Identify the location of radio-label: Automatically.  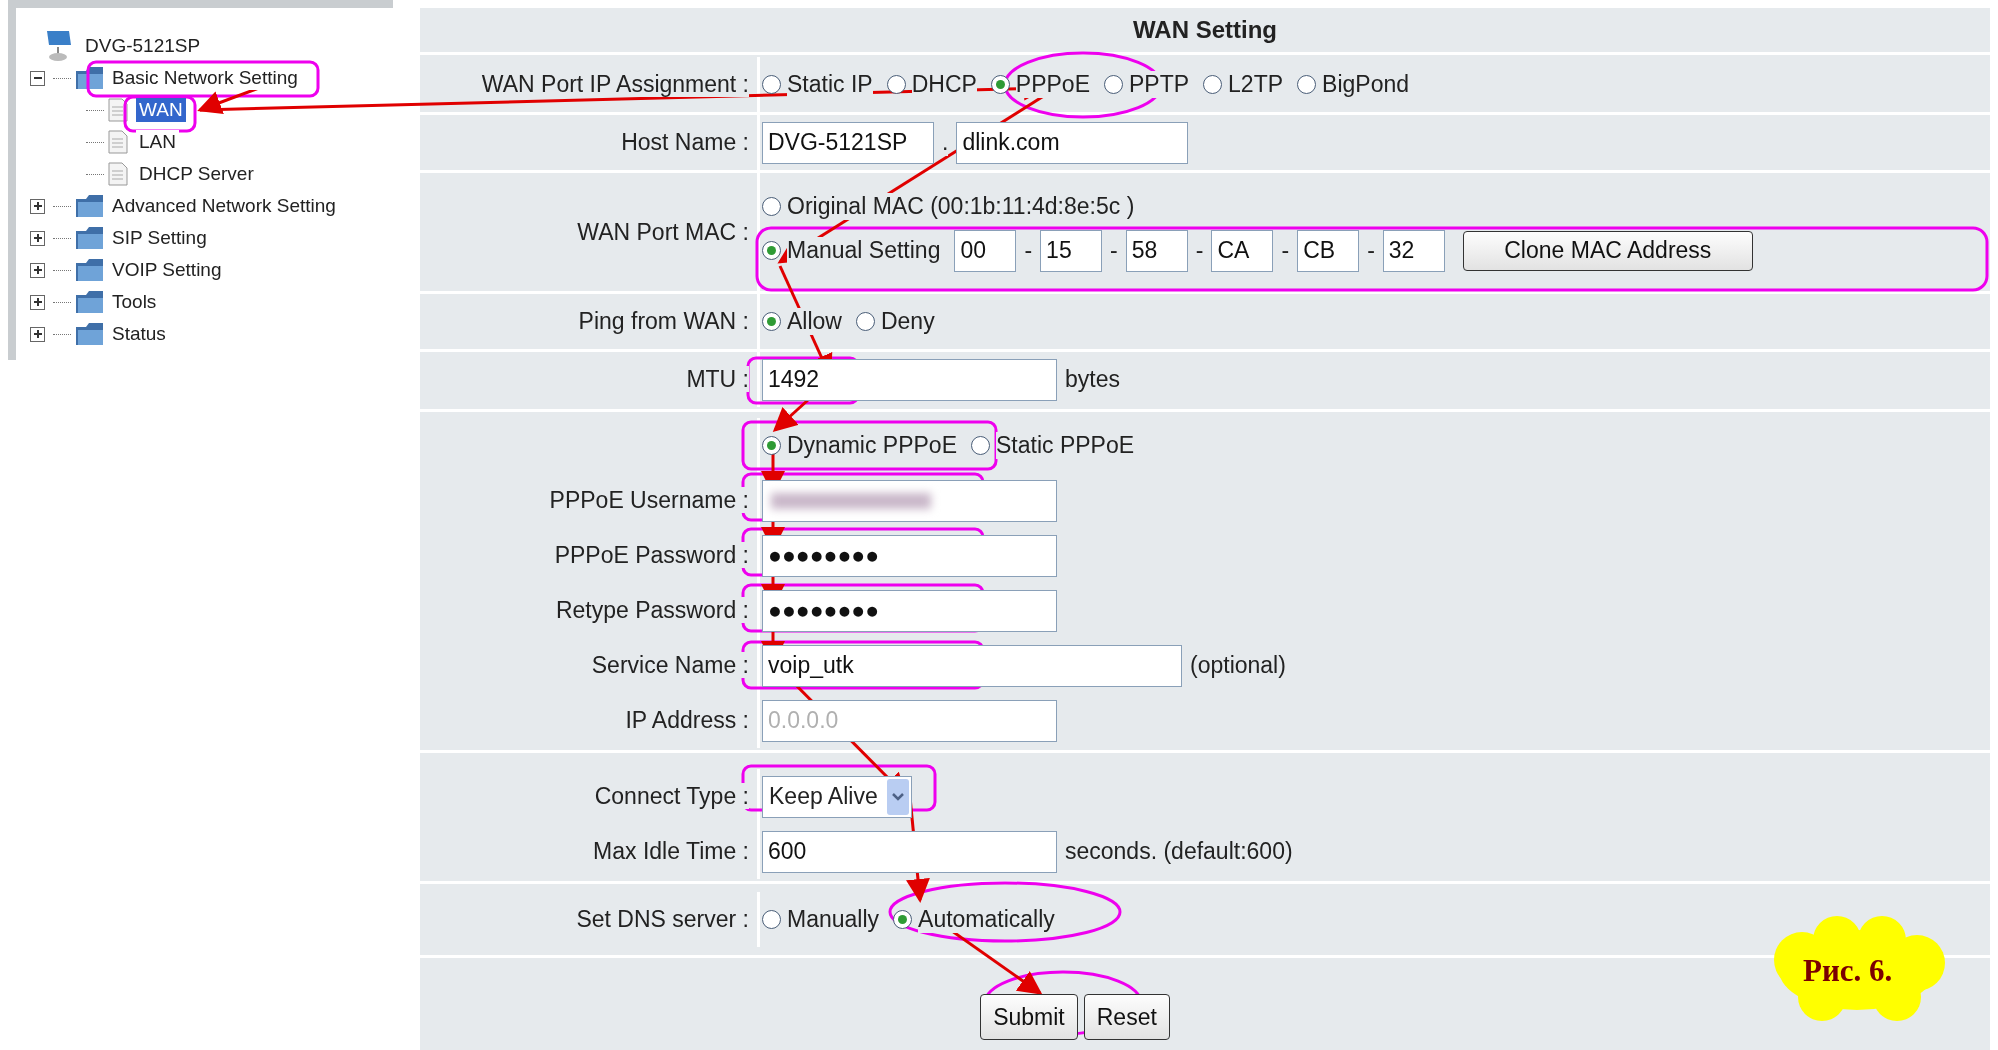
(986, 919).